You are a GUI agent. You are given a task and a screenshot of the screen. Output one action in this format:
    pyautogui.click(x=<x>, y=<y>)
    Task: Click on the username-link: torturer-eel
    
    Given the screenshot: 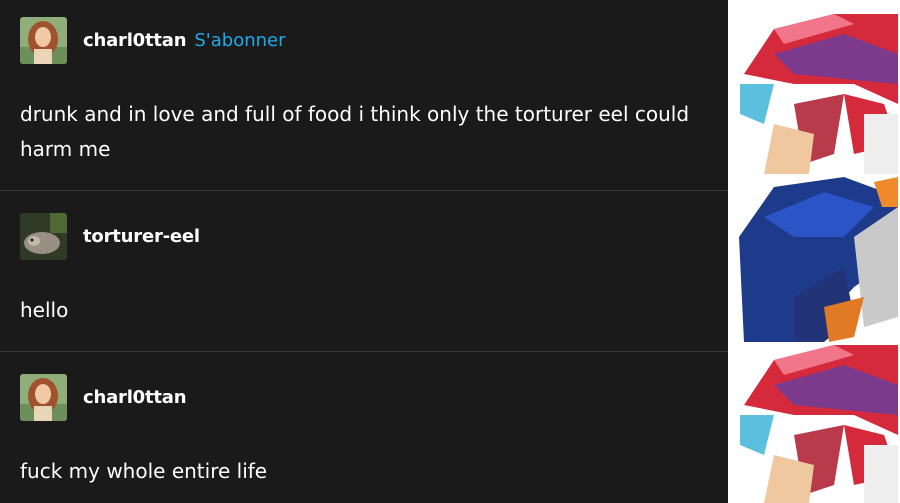 What is the action you would take?
    pyautogui.click(x=141, y=236)
    